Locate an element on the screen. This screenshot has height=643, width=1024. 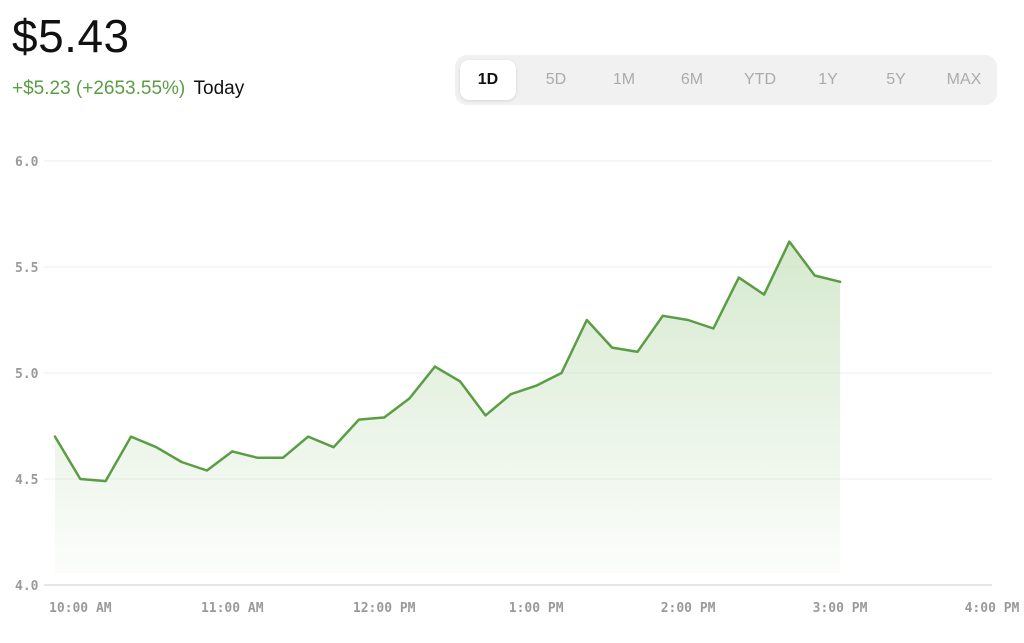
y-tick-label: 4.0 is located at coordinates (27, 586).